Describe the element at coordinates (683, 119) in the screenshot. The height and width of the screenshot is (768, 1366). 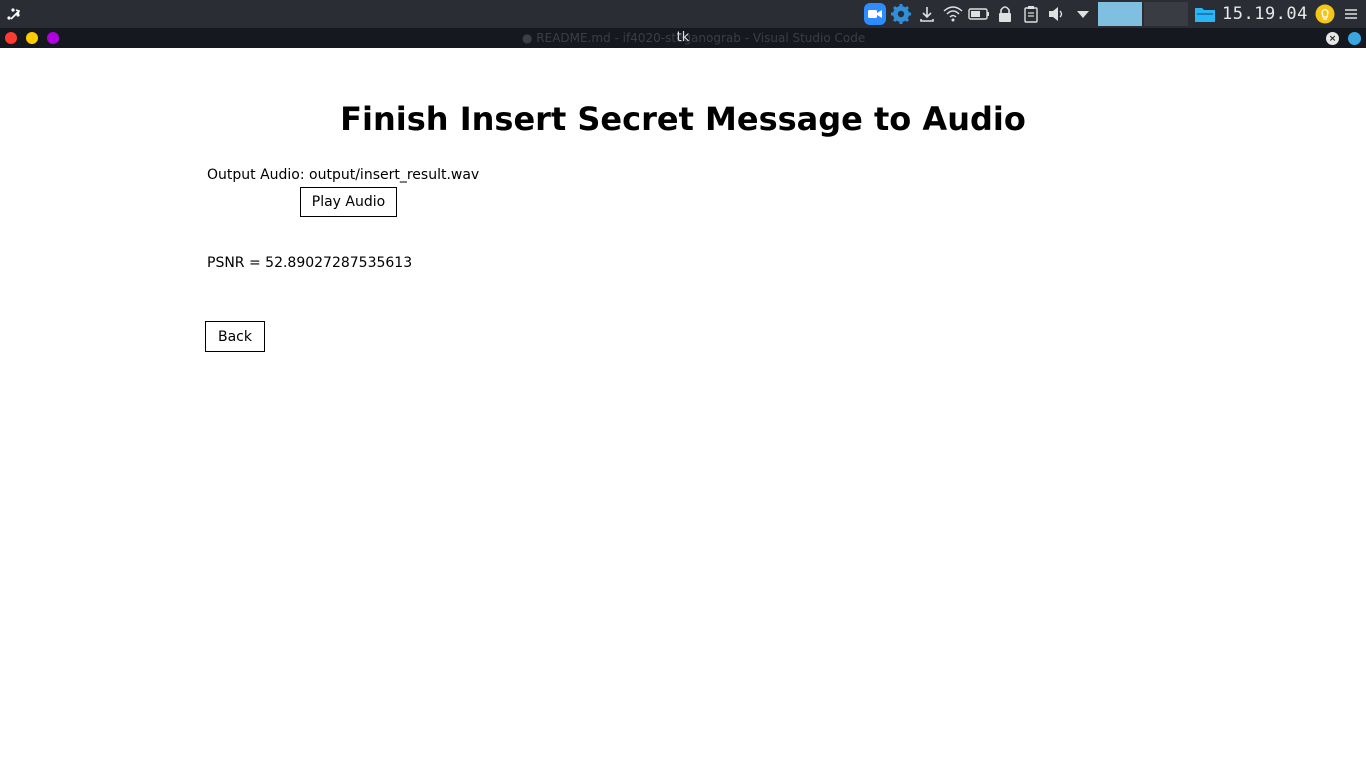
I see `page-title: Finish Insert Secret Message to Audio` at that location.